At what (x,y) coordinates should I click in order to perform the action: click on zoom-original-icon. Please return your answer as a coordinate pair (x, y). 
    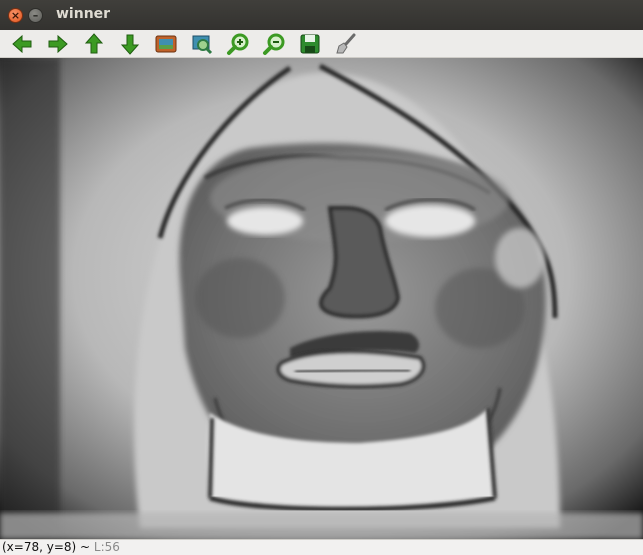
    Looking at the image, I should click on (202, 44).